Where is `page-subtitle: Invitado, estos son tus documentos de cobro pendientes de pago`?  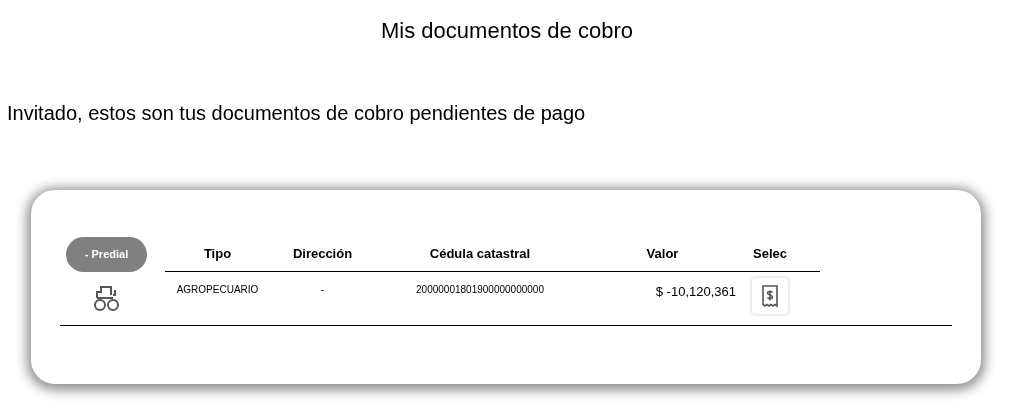 page-subtitle: Invitado, estos son tus documentos de cobro pendientes de pago is located at coordinates (296, 113).